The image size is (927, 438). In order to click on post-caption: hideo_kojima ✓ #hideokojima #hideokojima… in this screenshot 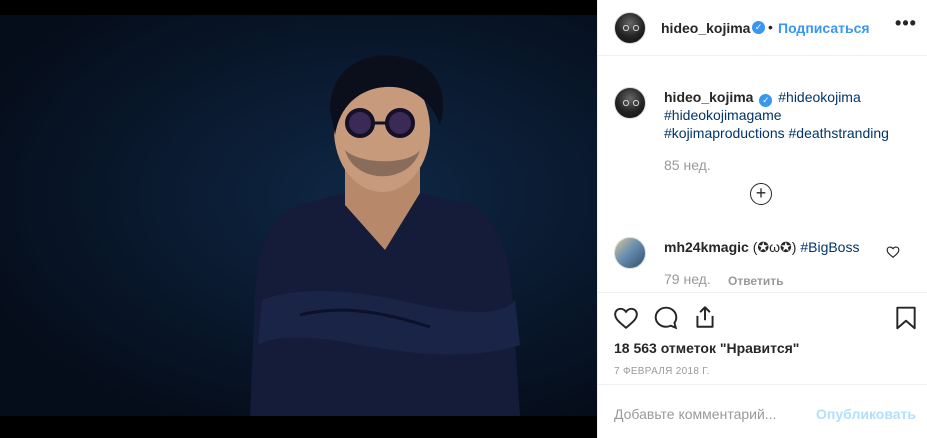, I will do `click(789, 115)`.